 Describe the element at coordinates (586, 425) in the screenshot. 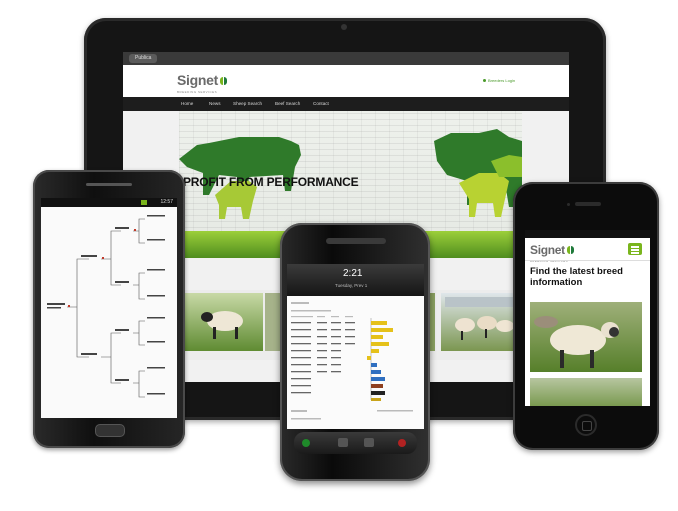

I see `iphone-home-button` at that location.